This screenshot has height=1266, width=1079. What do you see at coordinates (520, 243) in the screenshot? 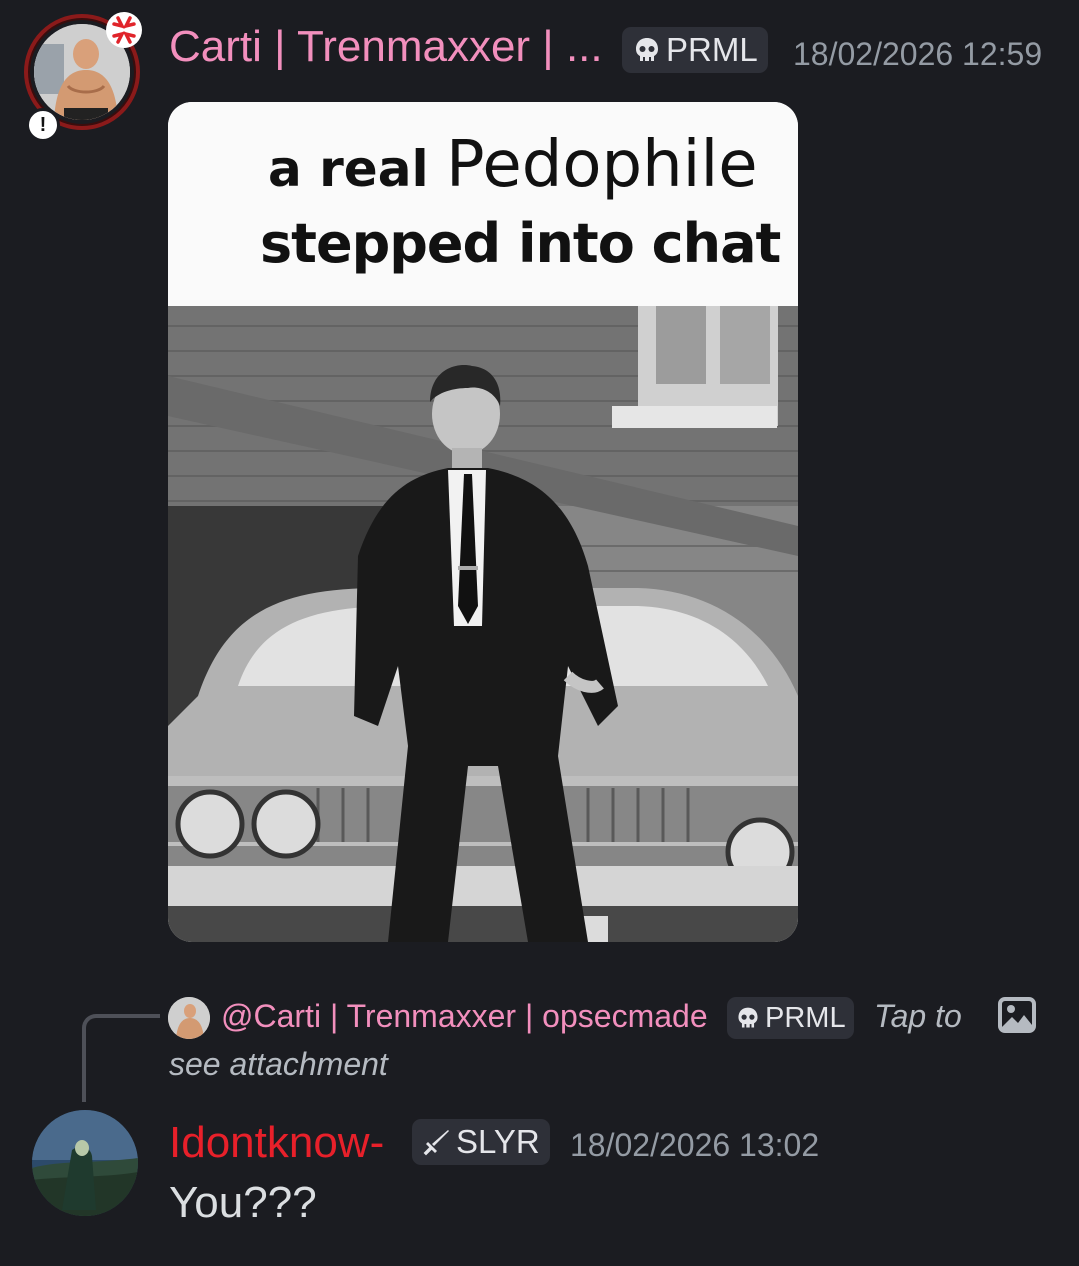
I see `caption-line-2: stepped into chat` at bounding box center [520, 243].